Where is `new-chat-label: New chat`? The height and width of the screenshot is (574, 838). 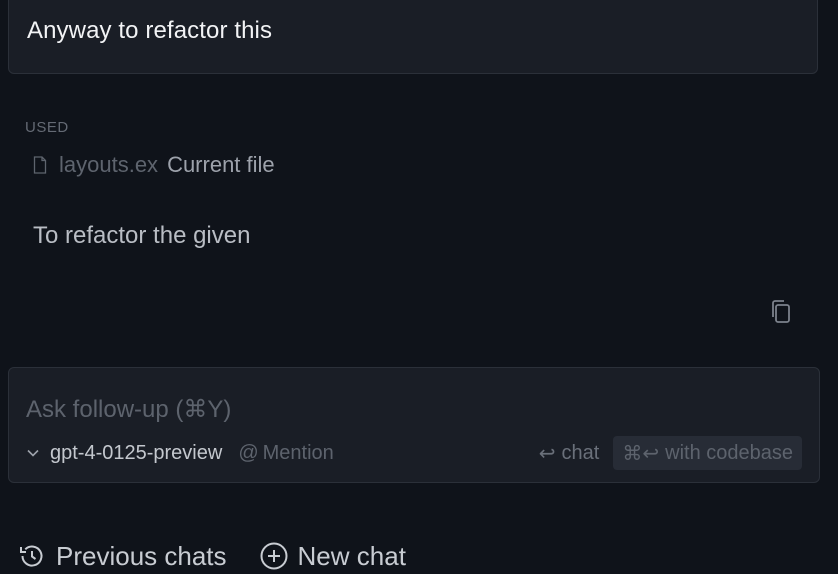
new-chat-label: New chat is located at coordinates (351, 555).